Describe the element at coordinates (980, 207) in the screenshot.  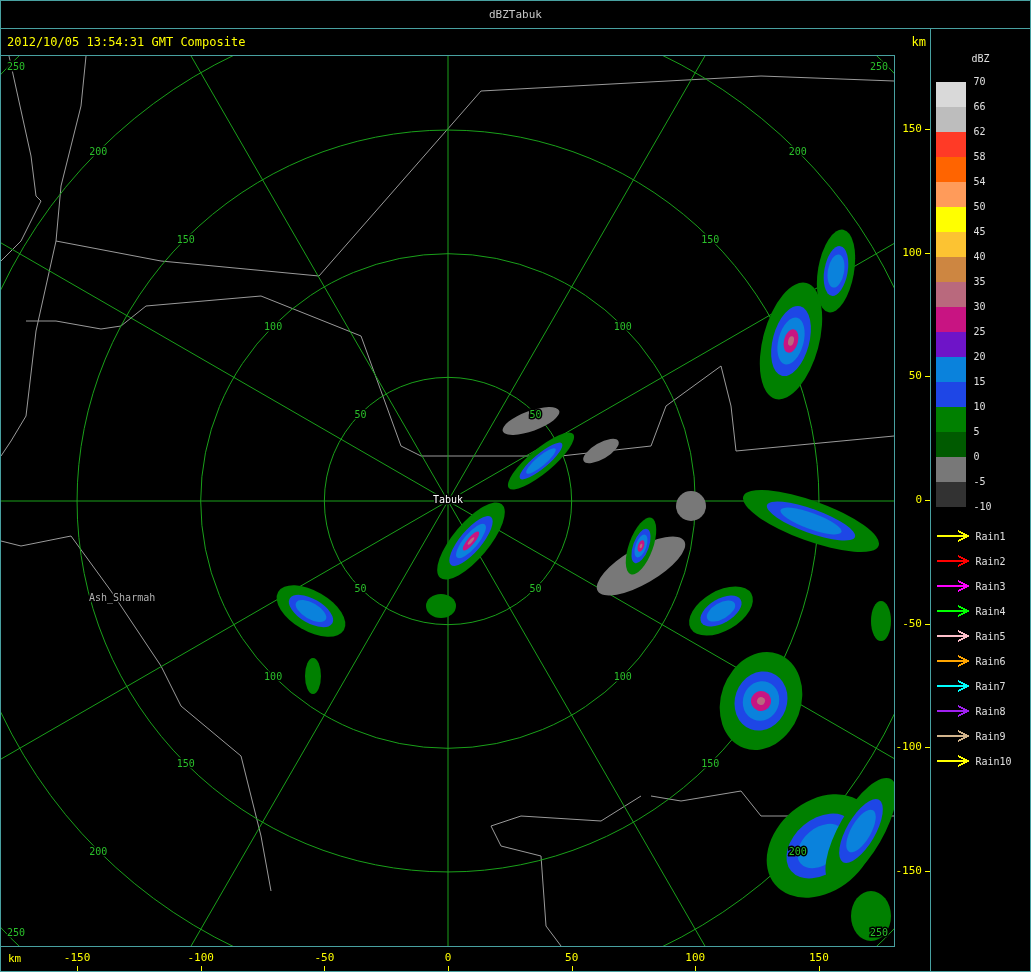
I see `scale-label: 50` at that location.